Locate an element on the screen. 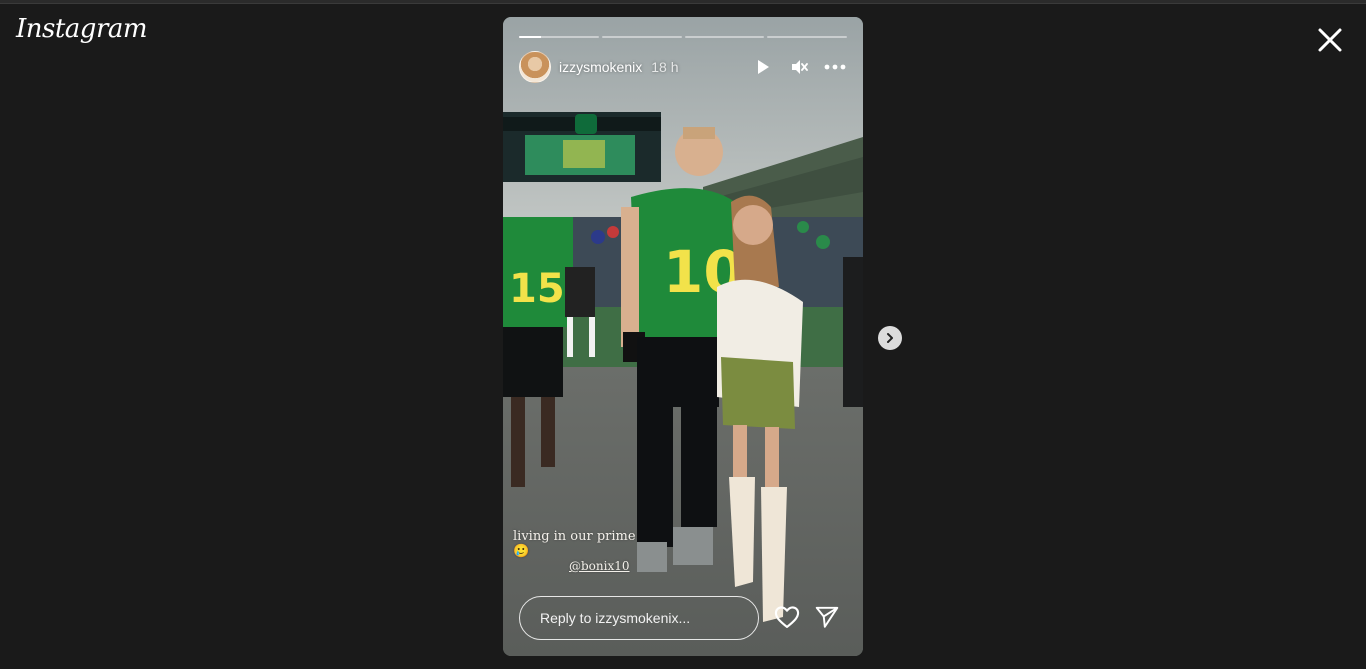 The image size is (1366, 669). play-button is located at coordinates (763, 67).